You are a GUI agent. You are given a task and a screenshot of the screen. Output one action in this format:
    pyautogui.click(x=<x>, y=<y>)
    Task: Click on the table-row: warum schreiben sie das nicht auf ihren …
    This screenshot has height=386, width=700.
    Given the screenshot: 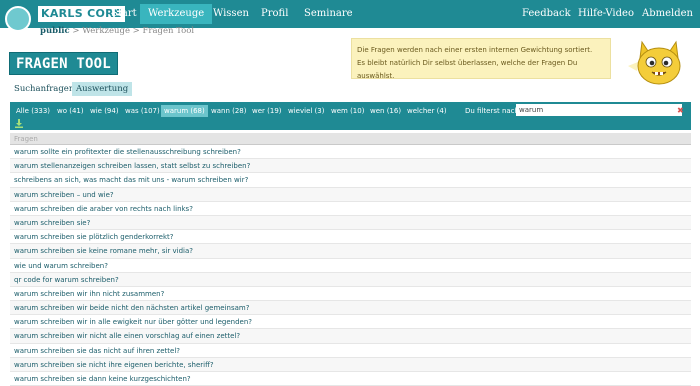 What is the action you would take?
    pyautogui.click(x=350, y=351)
    